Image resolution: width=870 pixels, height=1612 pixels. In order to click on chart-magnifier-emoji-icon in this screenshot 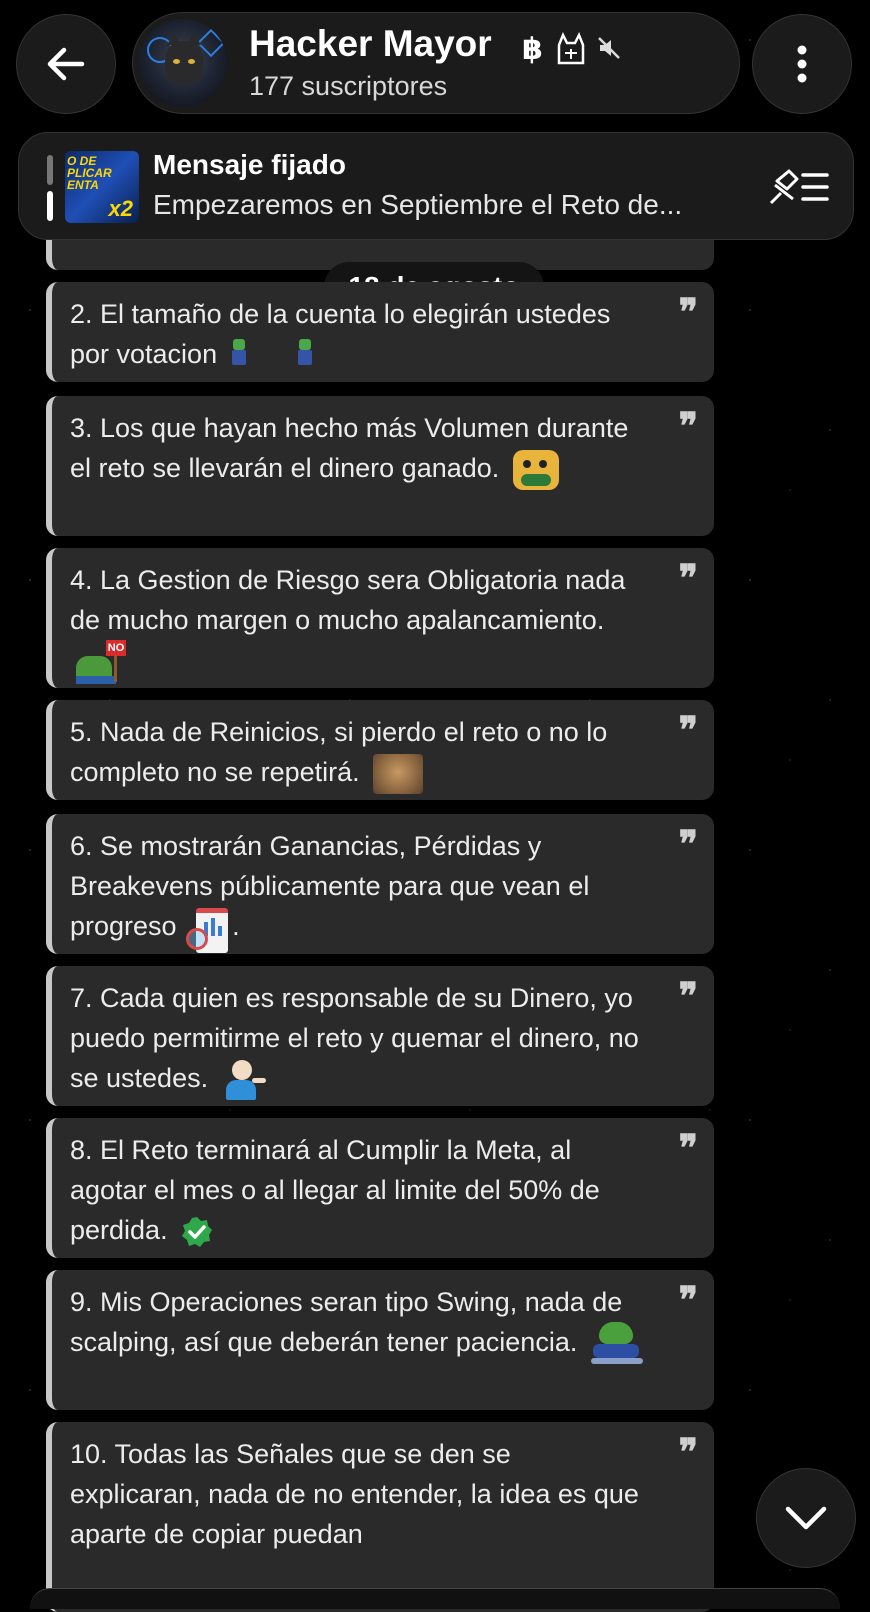, I will do `click(209, 929)`.